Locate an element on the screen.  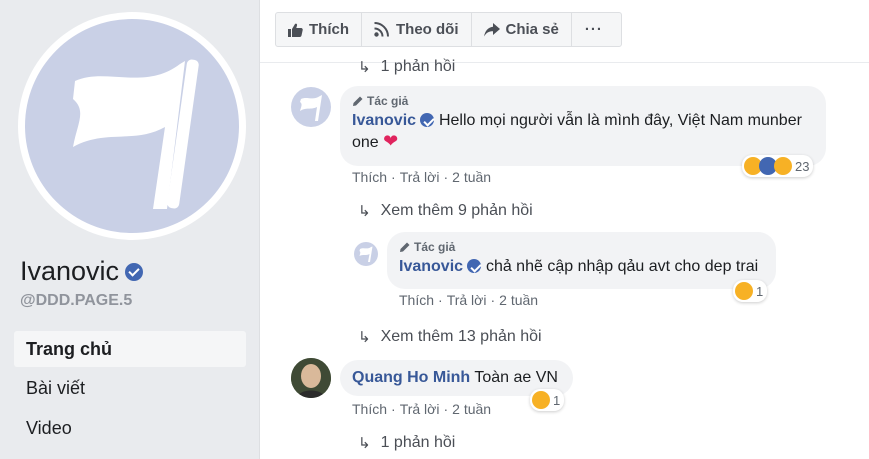
share-page-label: Chia sẻ is located at coordinates (532, 29).